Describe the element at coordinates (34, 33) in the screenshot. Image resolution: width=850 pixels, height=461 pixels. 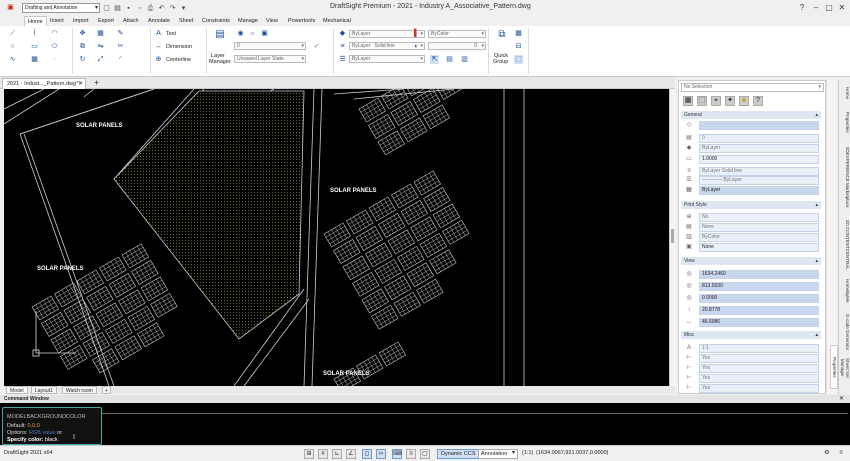
I see `polyline-icon: ⌇` at that location.